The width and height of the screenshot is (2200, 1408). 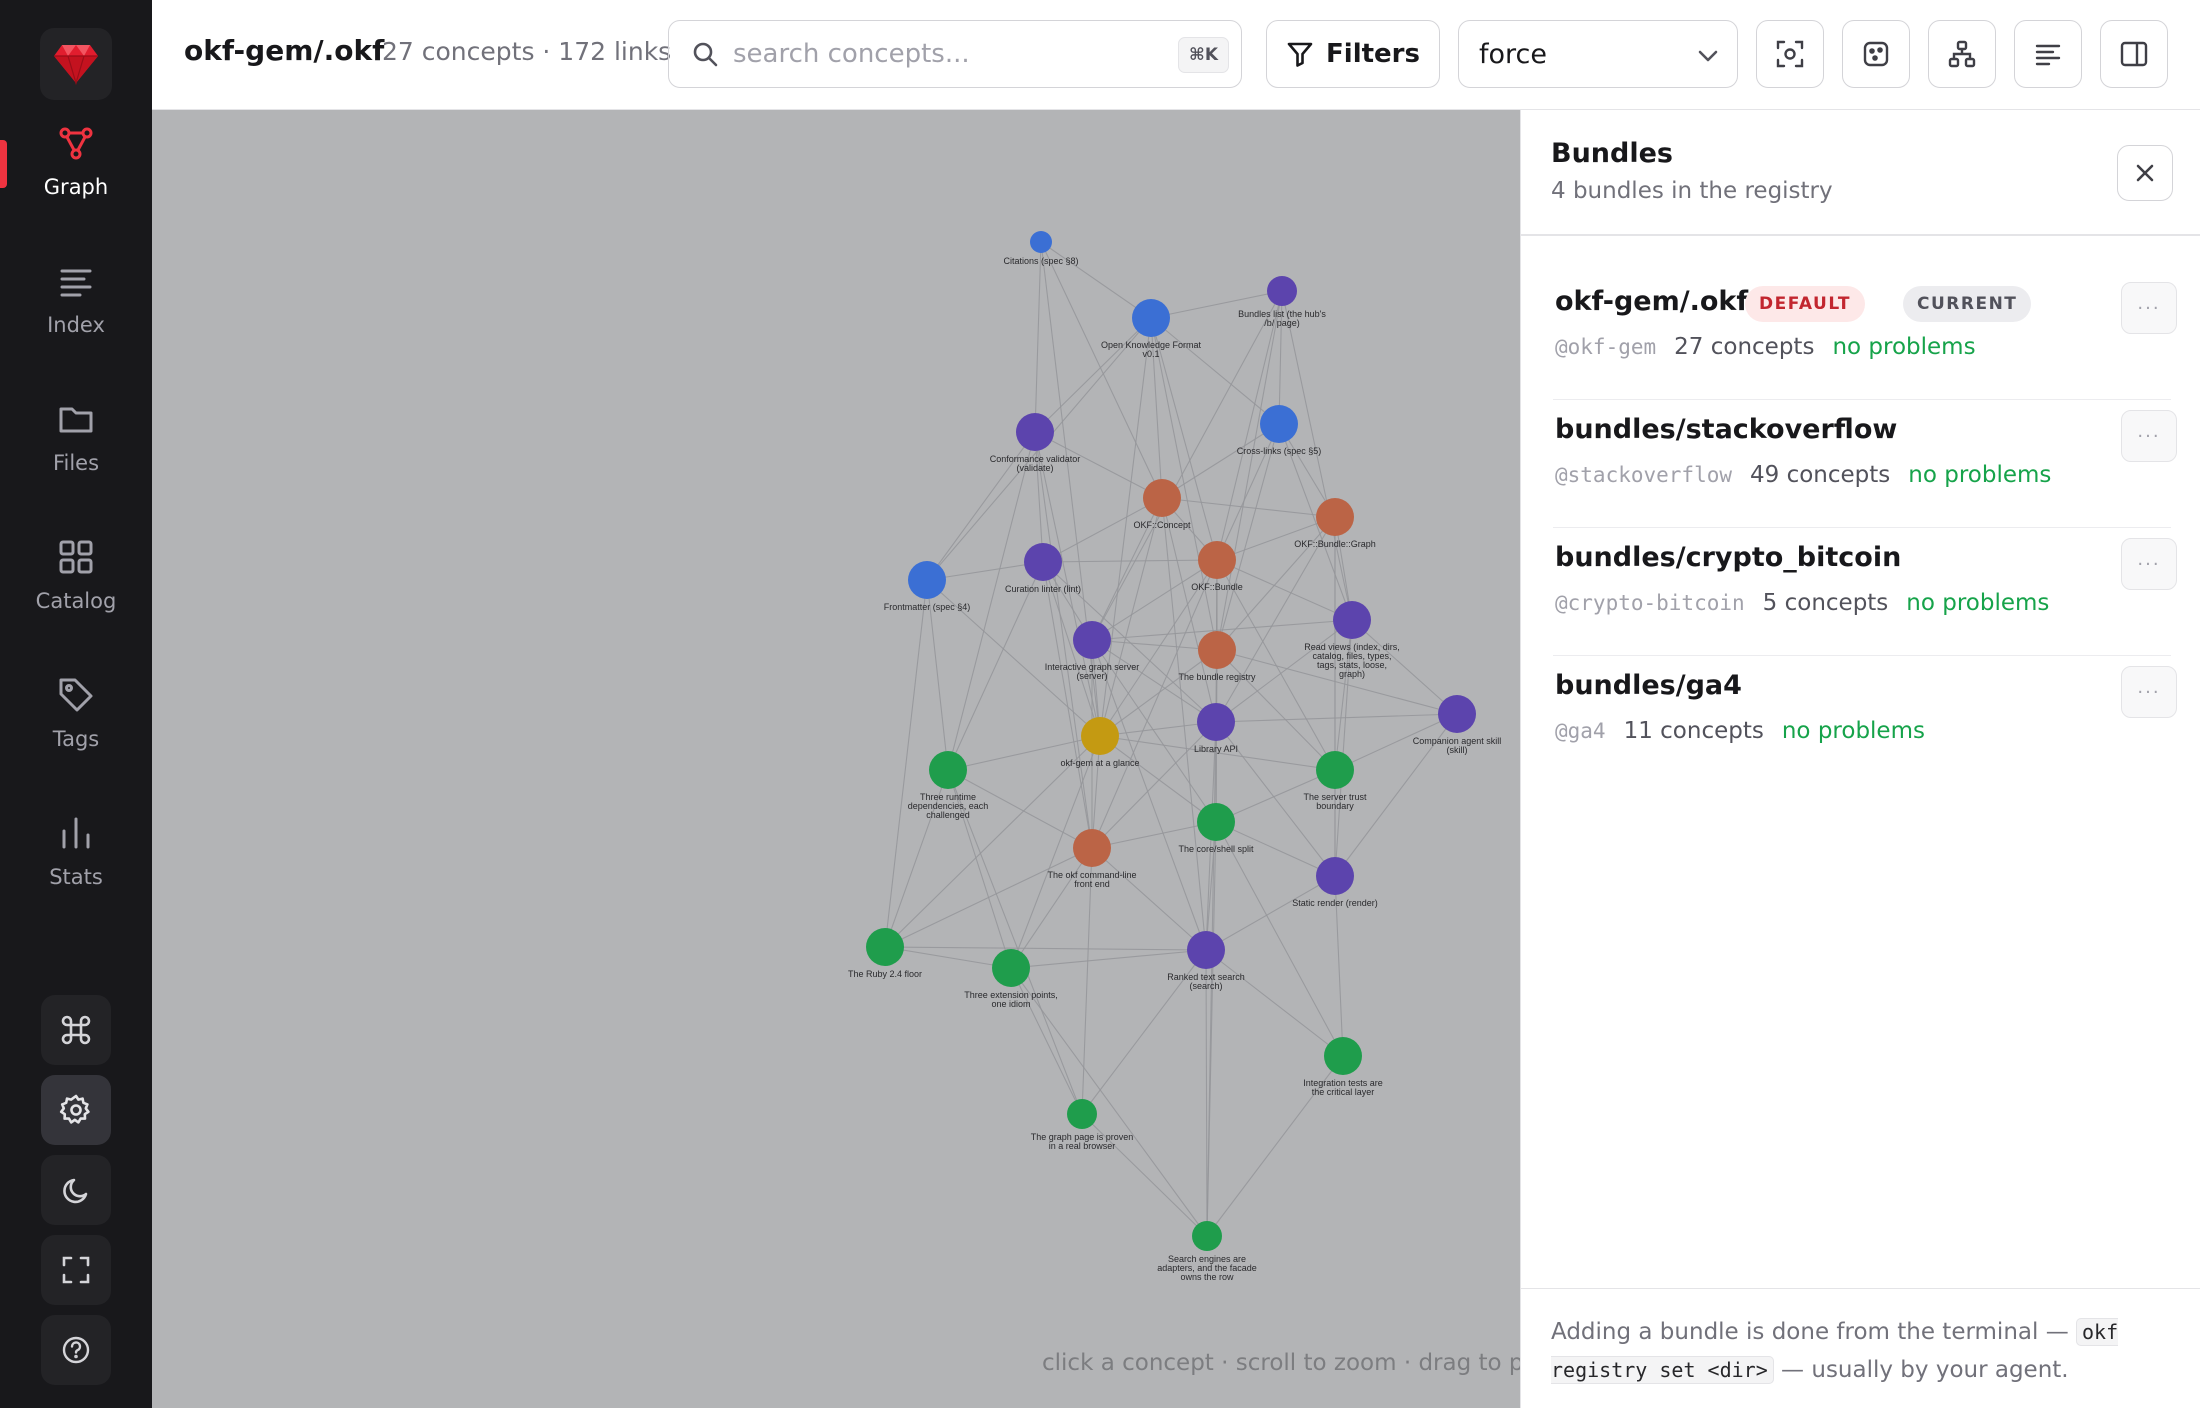 I want to click on hierarchy-button, so click(x=1962, y=54).